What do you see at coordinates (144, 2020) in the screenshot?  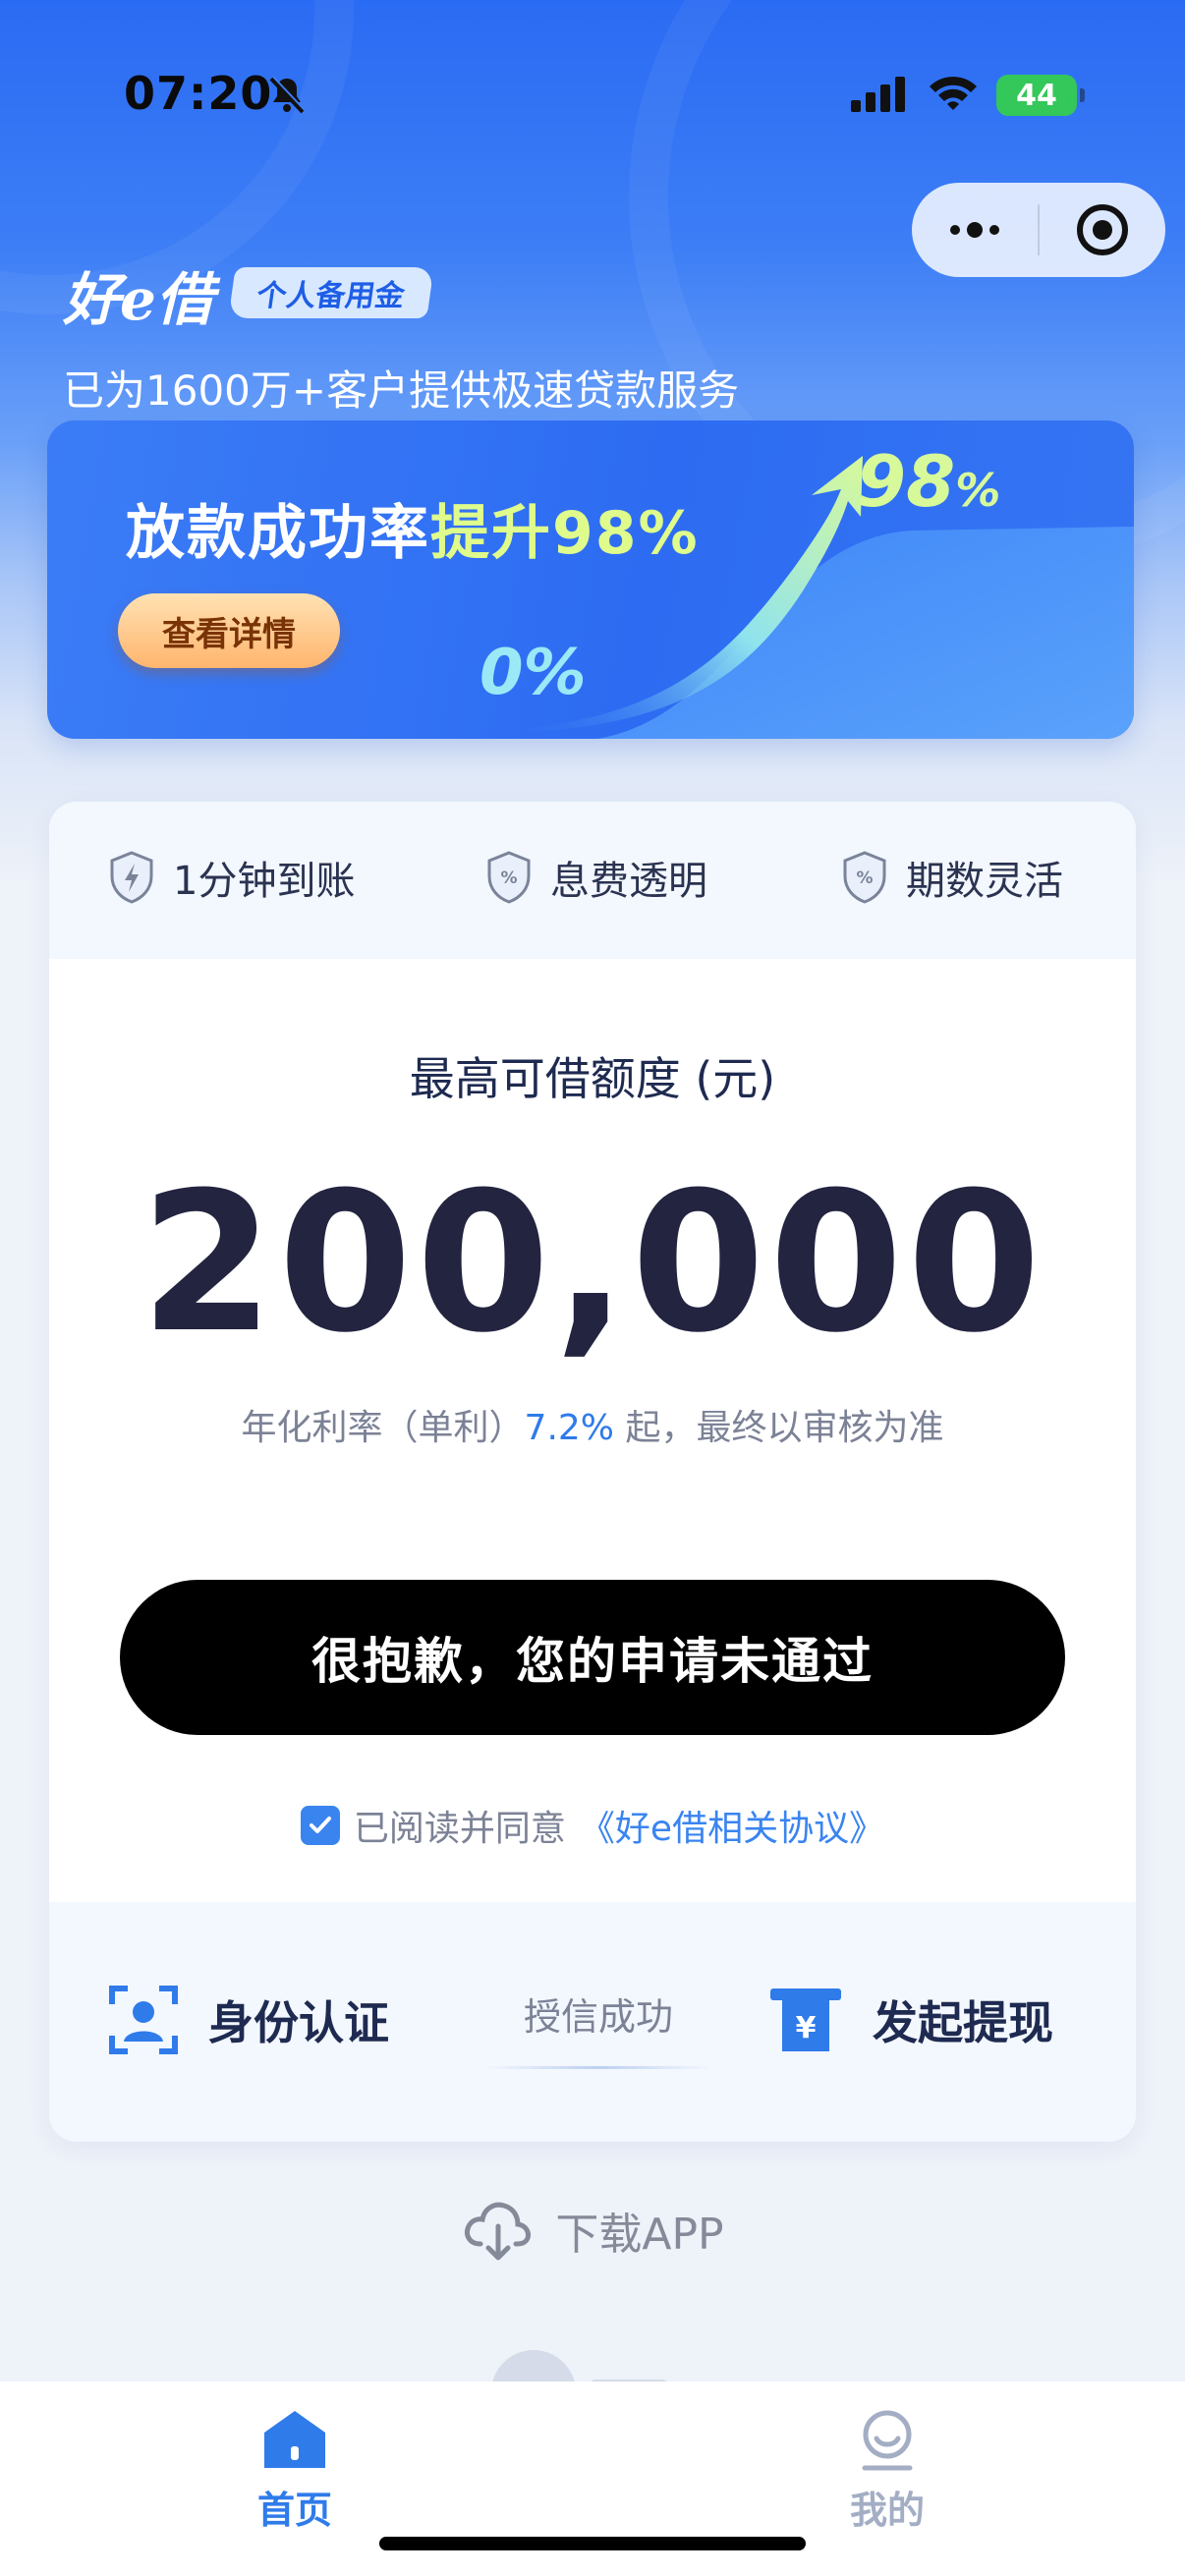 I see `face-scan-icon` at bounding box center [144, 2020].